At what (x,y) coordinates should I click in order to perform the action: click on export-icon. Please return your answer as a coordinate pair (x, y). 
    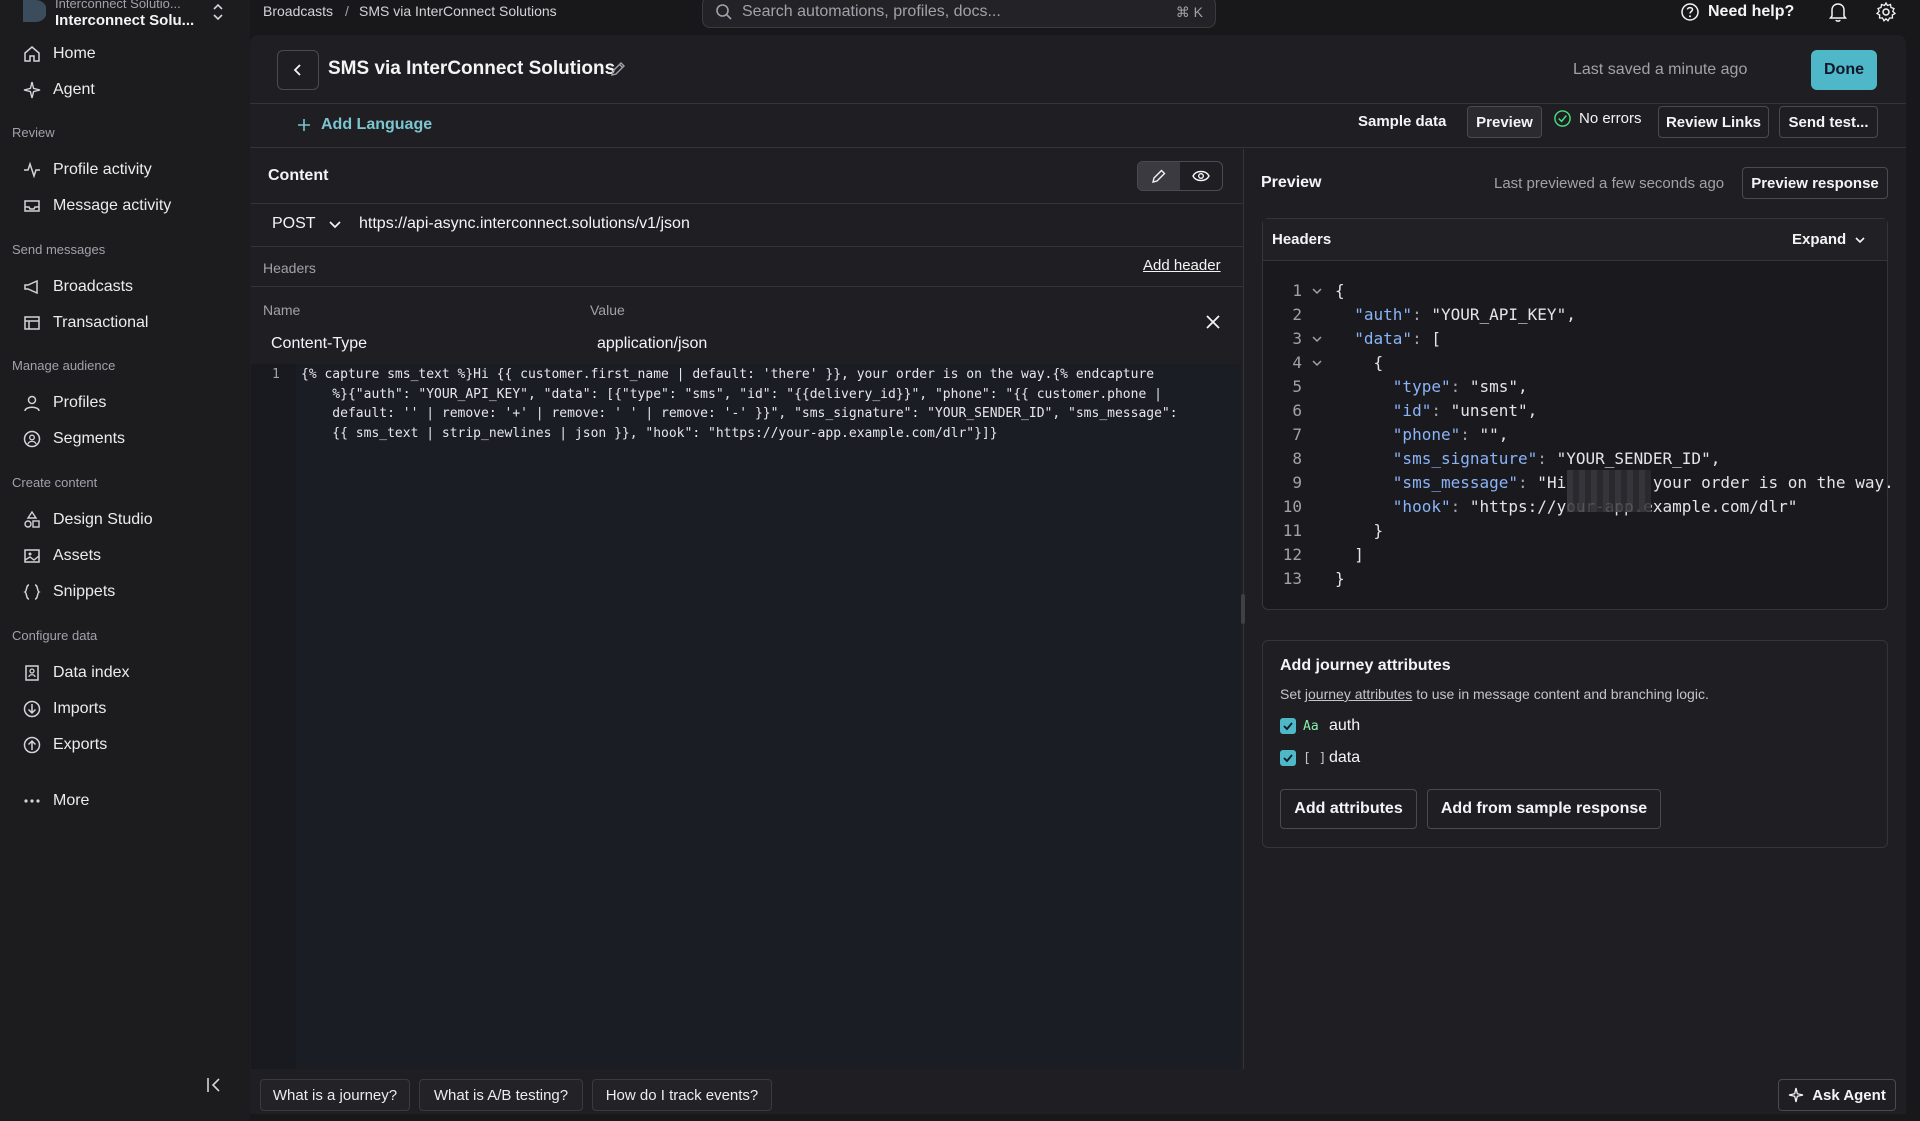
    Looking at the image, I should click on (32, 745).